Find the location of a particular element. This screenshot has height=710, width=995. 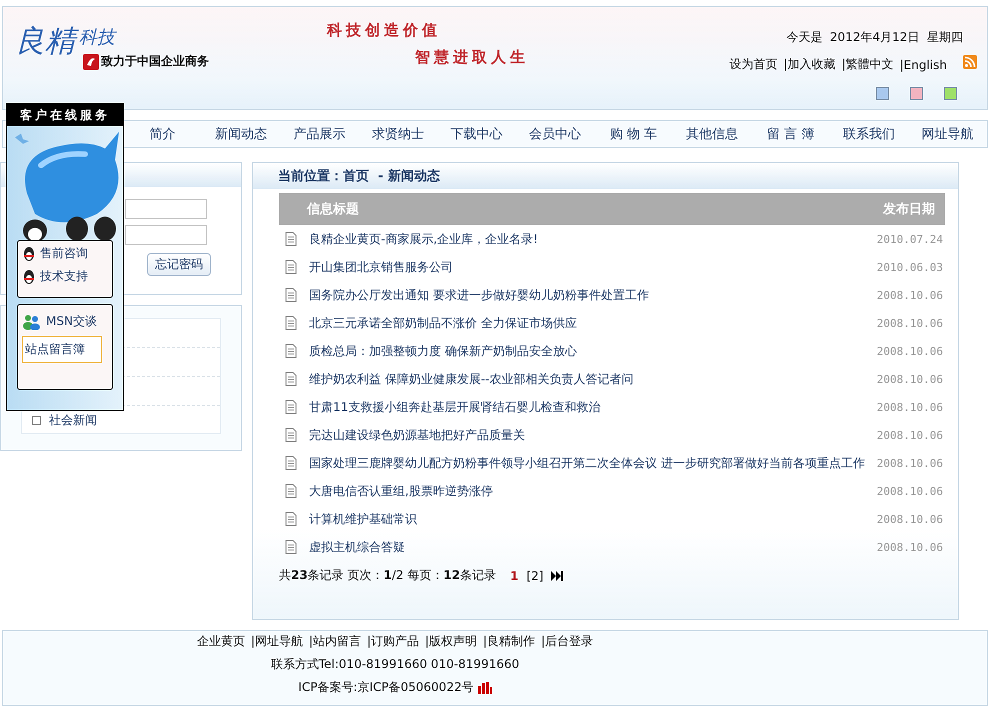

nav-link: 产品展示 is located at coordinates (319, 134).